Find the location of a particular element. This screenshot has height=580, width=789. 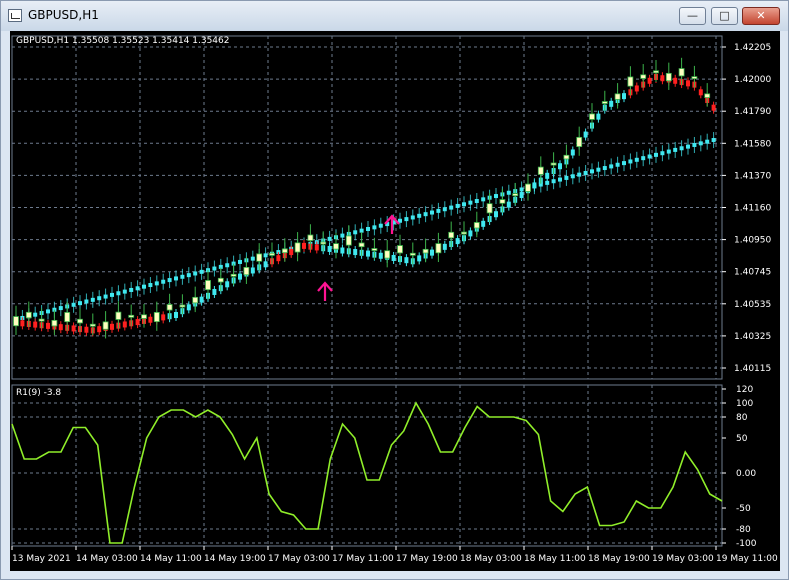

price-axis-label: 1.41370 is located at coordinates (752, 176).